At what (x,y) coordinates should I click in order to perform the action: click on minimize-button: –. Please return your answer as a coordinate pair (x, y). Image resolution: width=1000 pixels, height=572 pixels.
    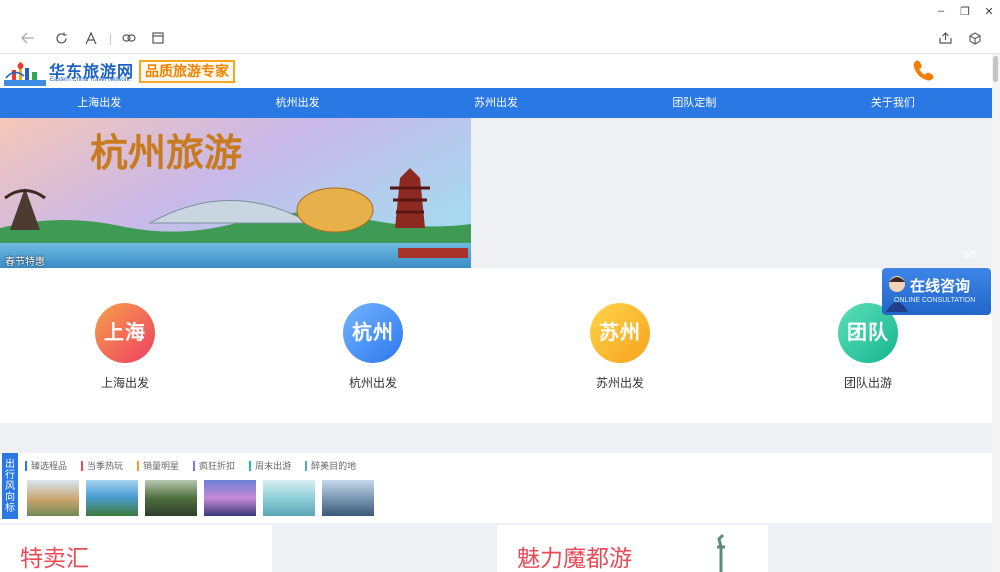
    Looking at the image, I should click on (941, 11).